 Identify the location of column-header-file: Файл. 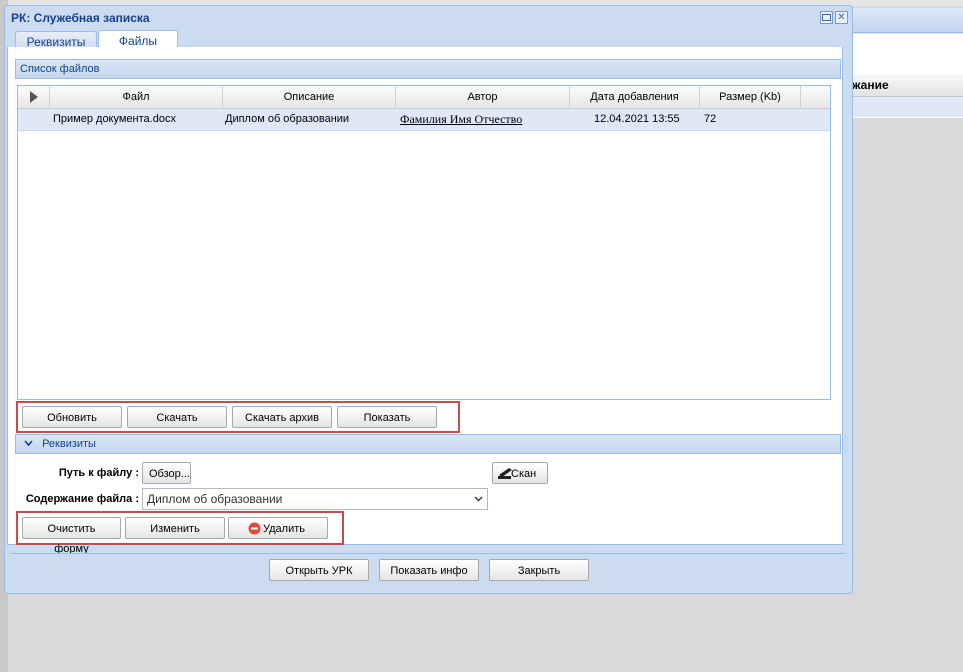
(136, 97).